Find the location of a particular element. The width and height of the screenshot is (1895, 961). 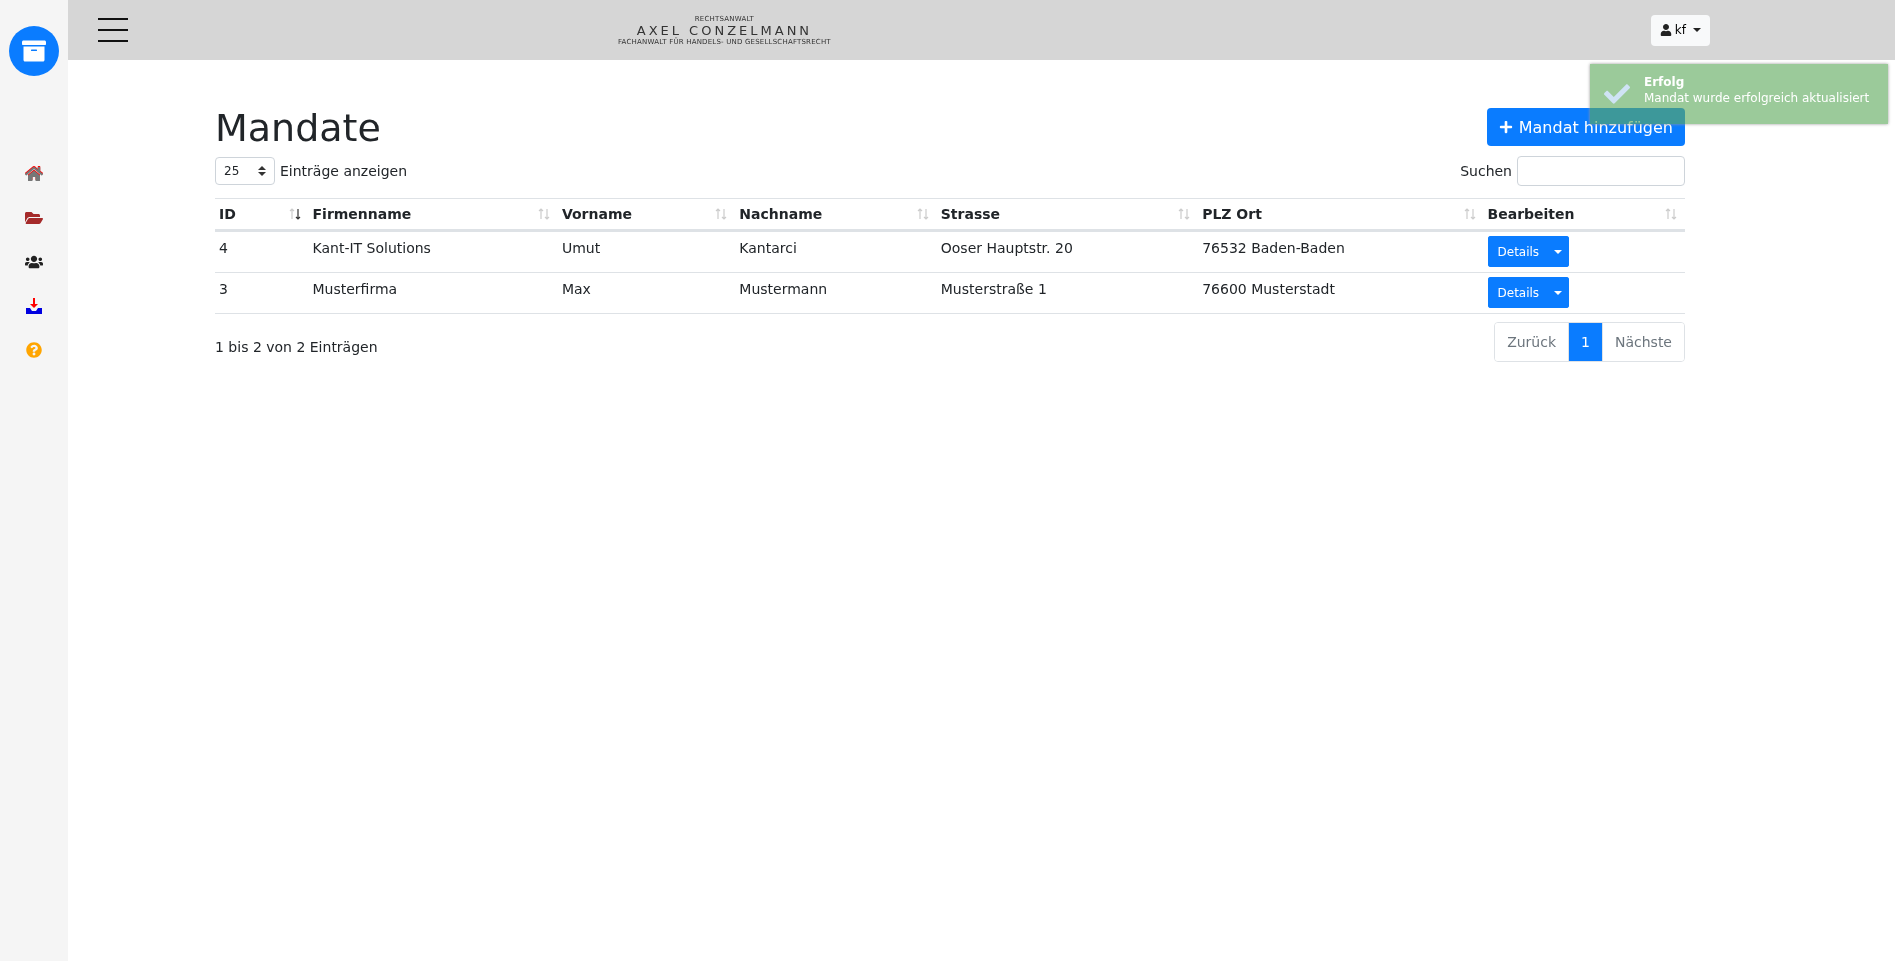

toast-message: Mandat wurde erfolgreich aktualisiert is located at coordinates (1757, 98).